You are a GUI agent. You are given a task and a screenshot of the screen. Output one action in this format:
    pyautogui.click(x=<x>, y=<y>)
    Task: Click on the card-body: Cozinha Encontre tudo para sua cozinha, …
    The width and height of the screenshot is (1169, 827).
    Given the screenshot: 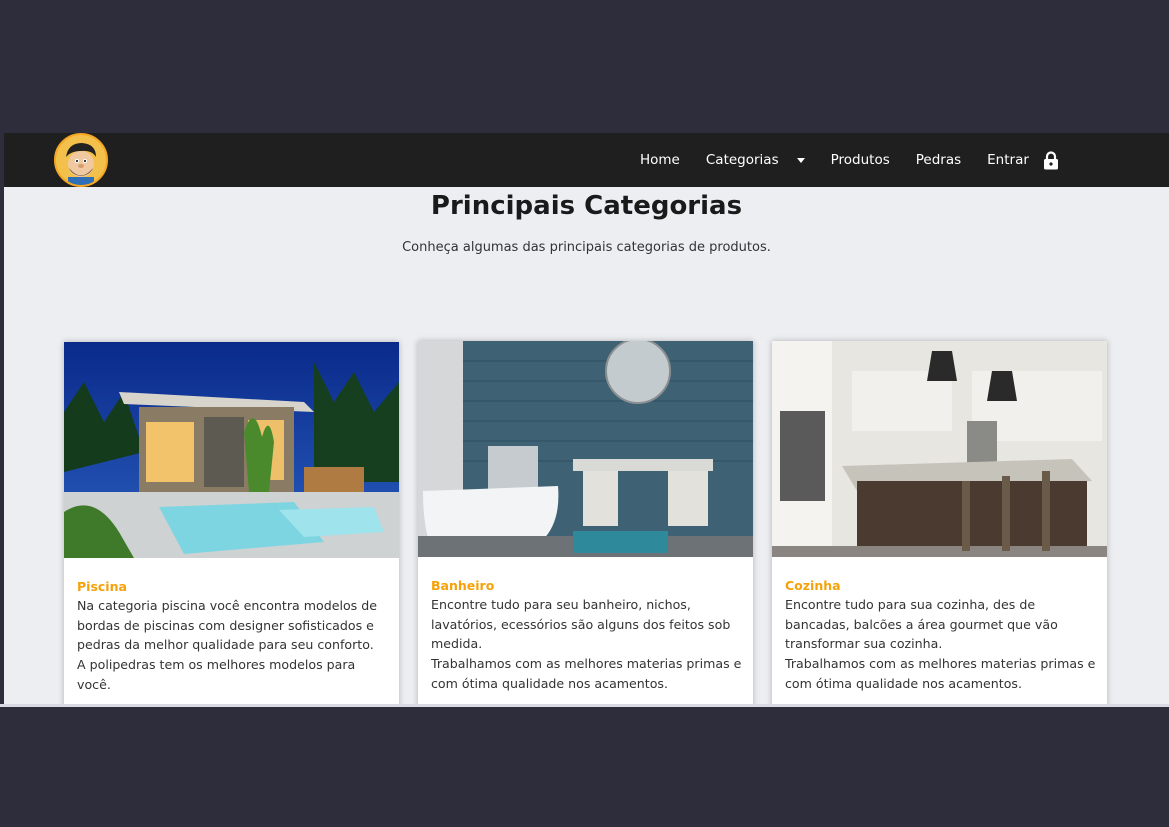 What is the action you would take?
    pyautogui.click(x=941, y=636)
    